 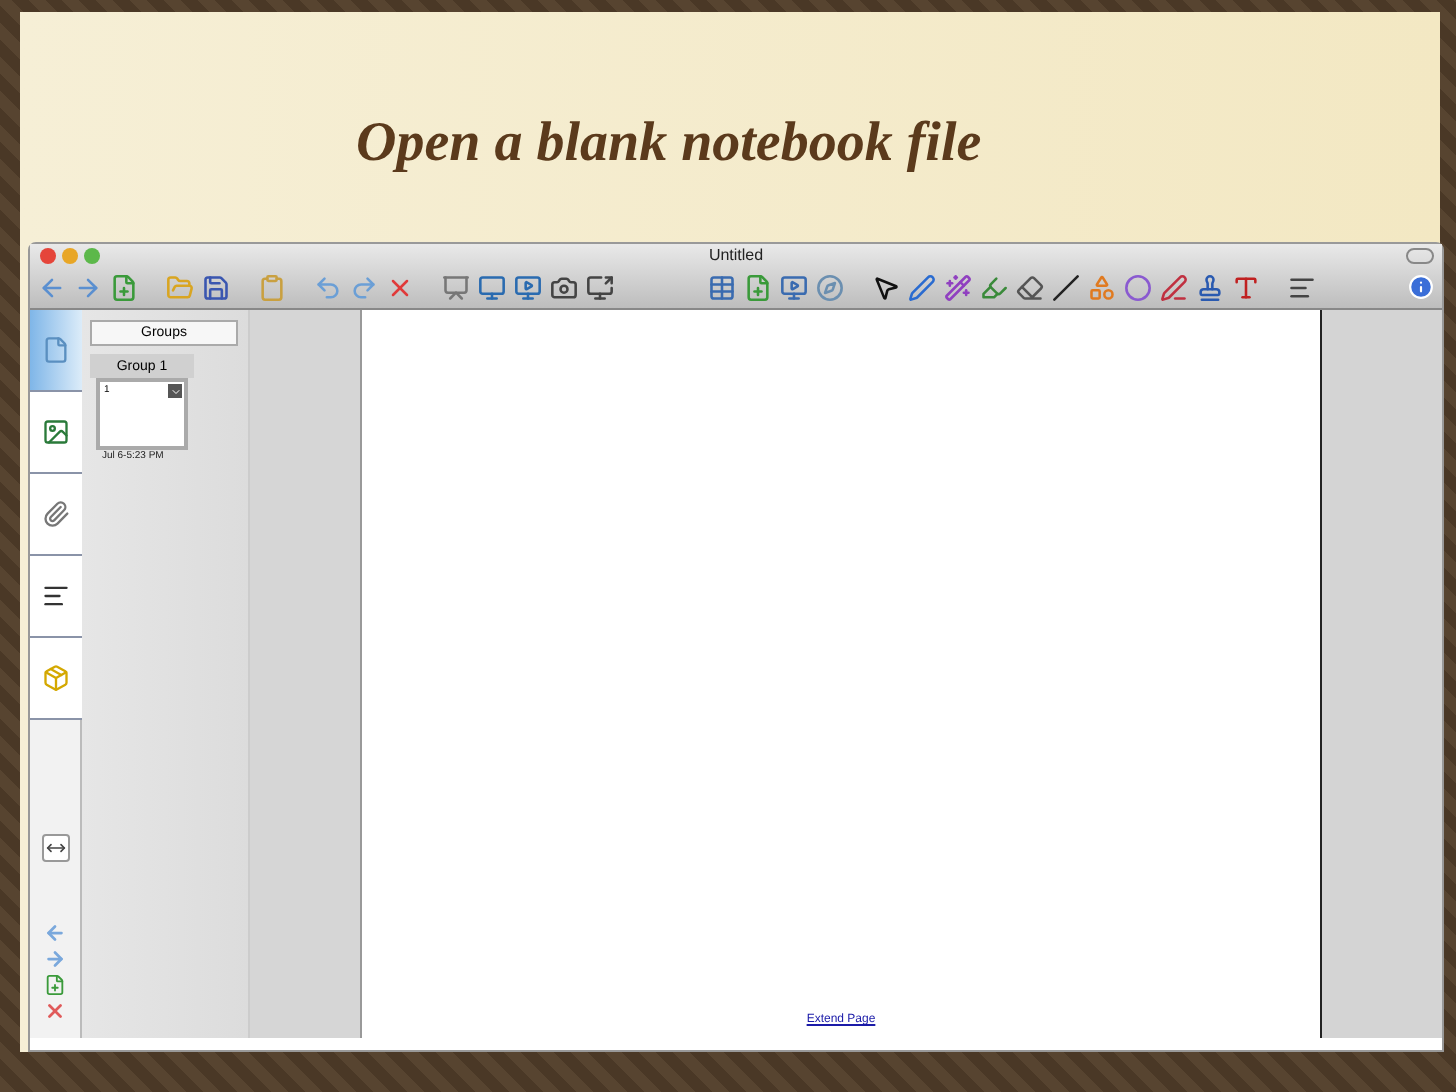 I want to click on magic-pen-icon, so click(x=957, y=287).